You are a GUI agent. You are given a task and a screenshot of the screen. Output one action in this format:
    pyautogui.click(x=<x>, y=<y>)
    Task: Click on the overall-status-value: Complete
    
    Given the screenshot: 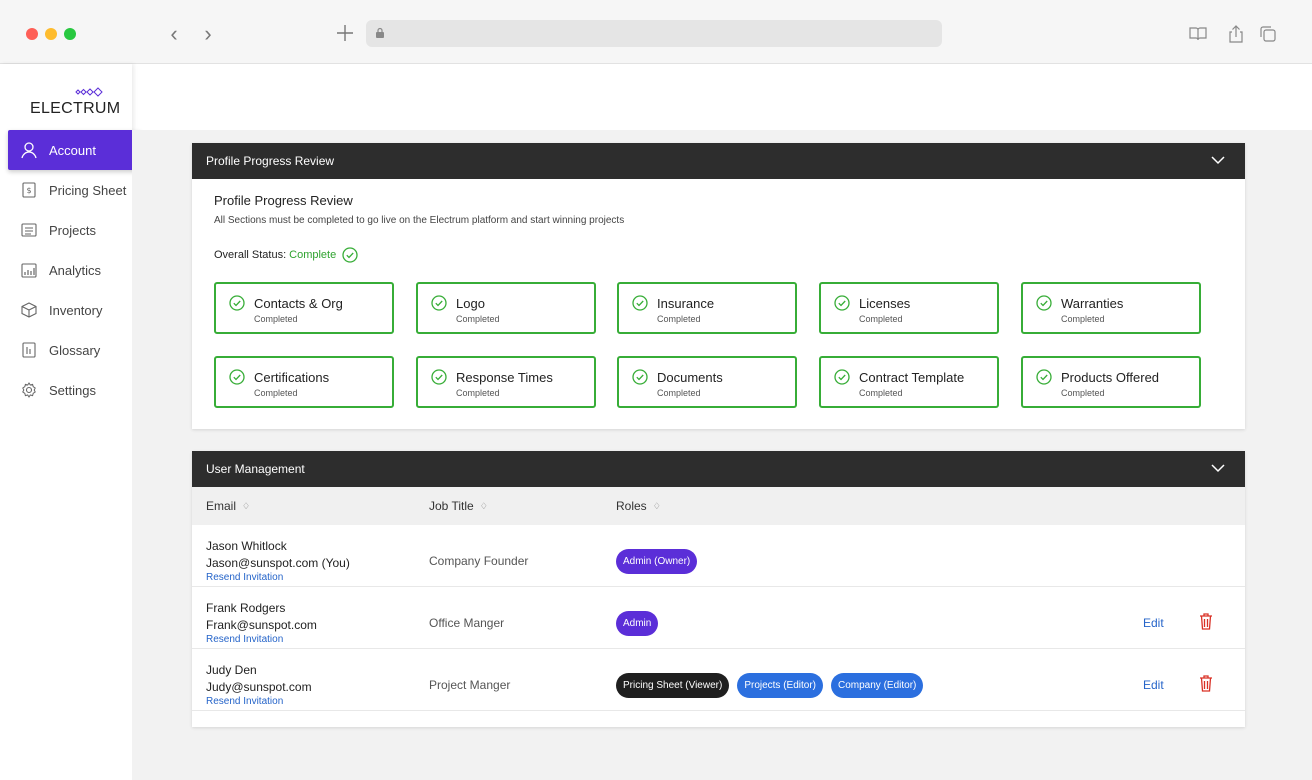 What is the action you would take?
    pyautogui.click(x=313, y=255)
    